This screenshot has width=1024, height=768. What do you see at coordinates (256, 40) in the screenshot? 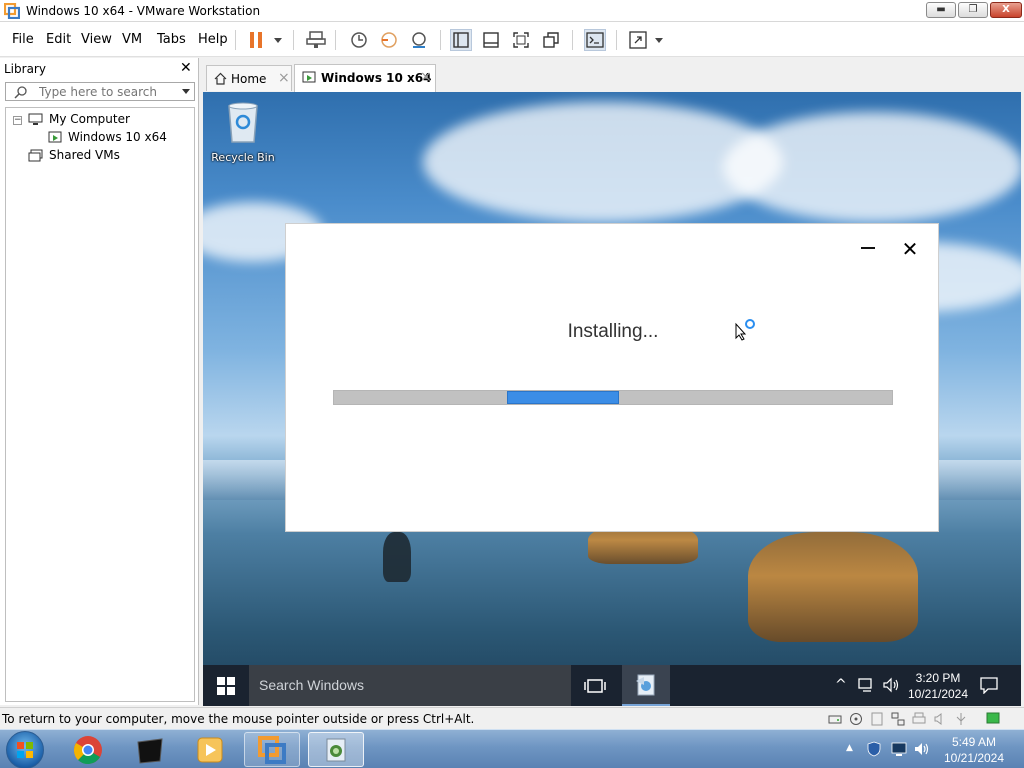
I see `pause-icon` at bounding box center [256, 40].